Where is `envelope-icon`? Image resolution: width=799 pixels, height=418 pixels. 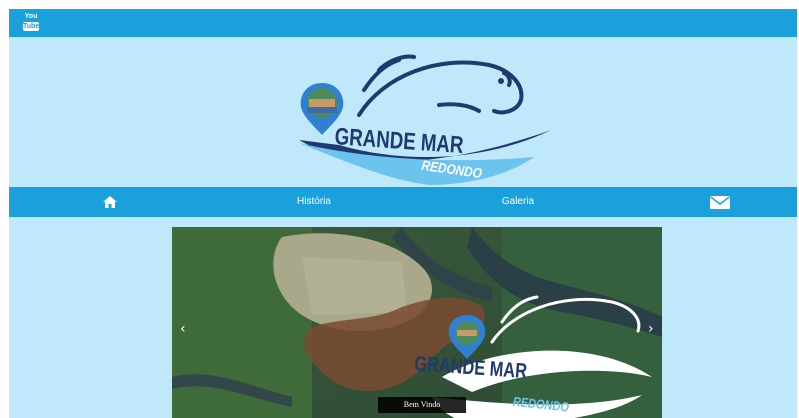 envelope-icon is located at coordinates (720, 202).